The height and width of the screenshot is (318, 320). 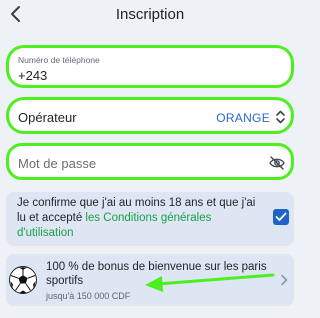 I want to click on page-title: Inscription, so click(x=150, y=14).